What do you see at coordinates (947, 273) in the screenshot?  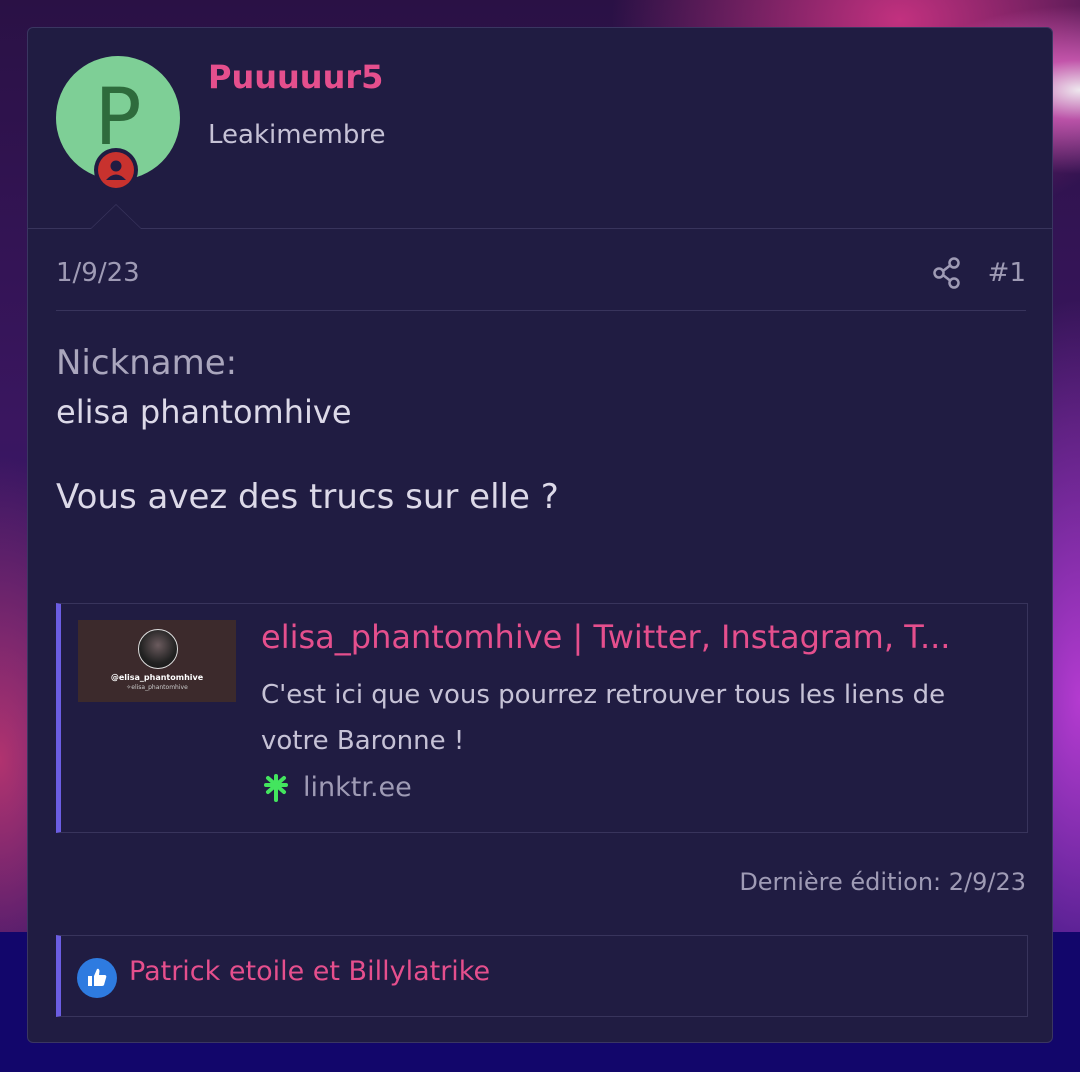 I see `share-icon` at bounding box center [947, 273].